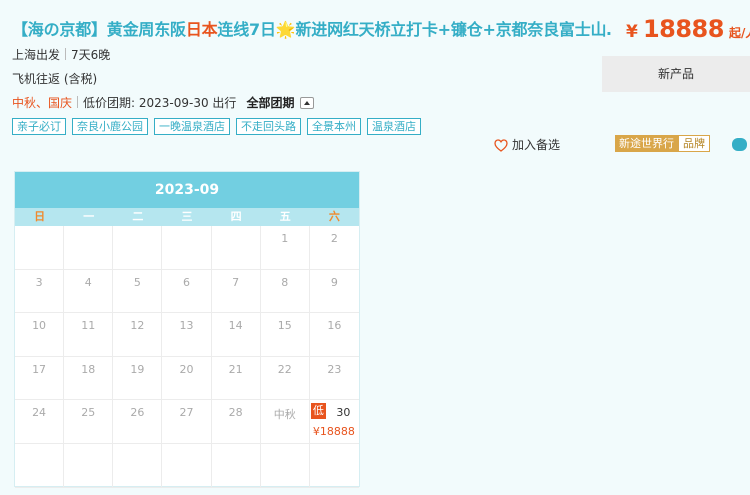 The height and width of the screenshot is (495, 750). What do you see at coordinates (236, 422) in the screenshot?
I see `calendar-day: 28` at bounding box center [236, 422].